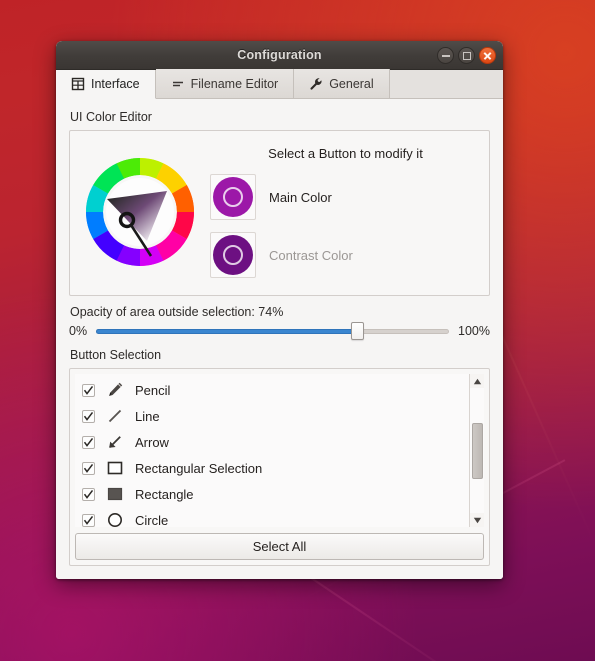  I want to click on list-item: Circle, so click(272, 517).